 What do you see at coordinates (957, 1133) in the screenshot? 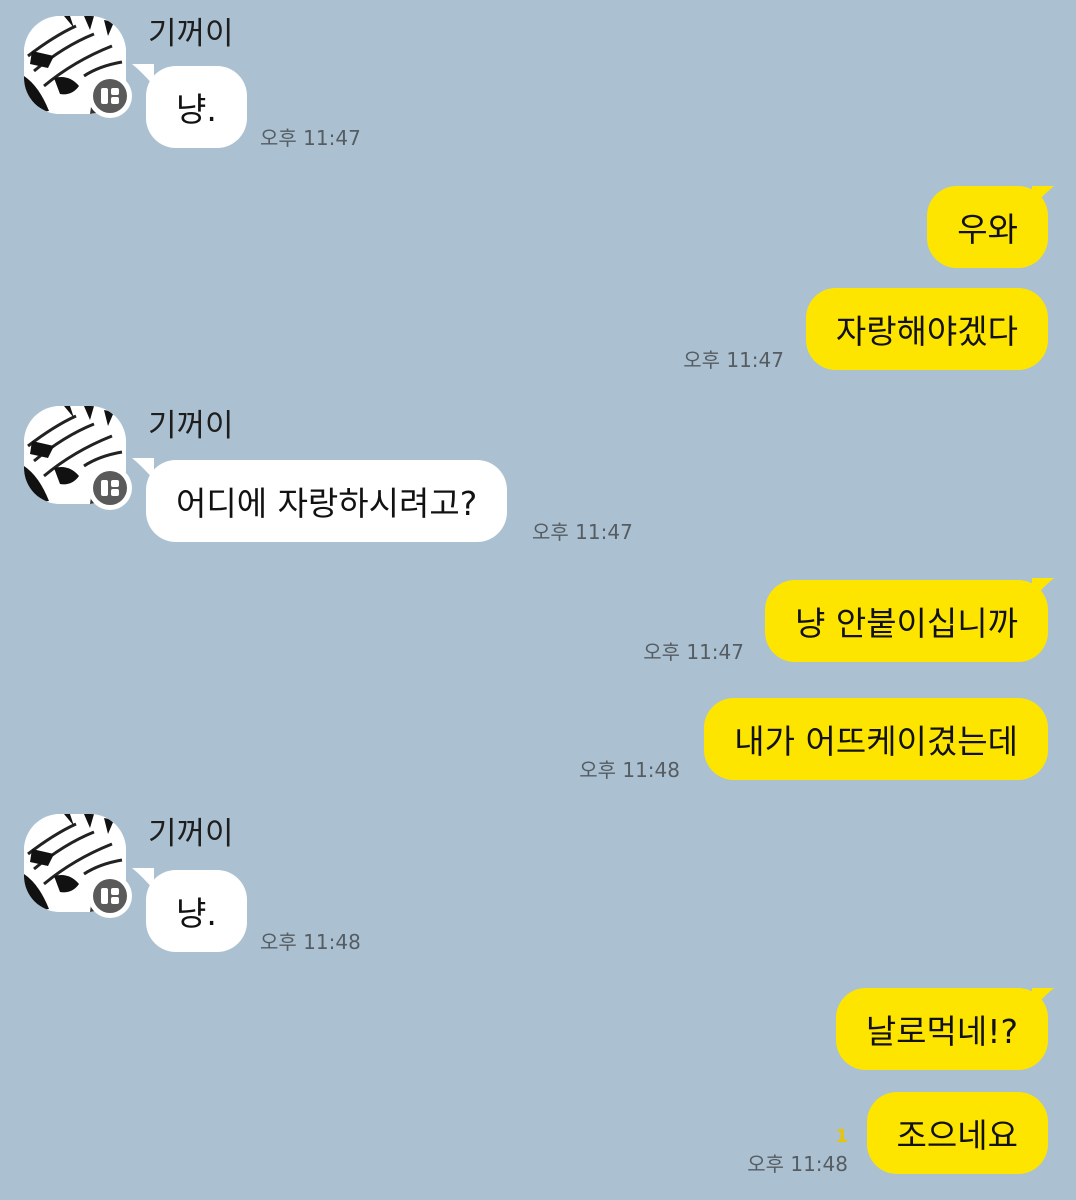
I see `message-bubble-outgoing: 조으네요` at bounding box center [957, 1133].